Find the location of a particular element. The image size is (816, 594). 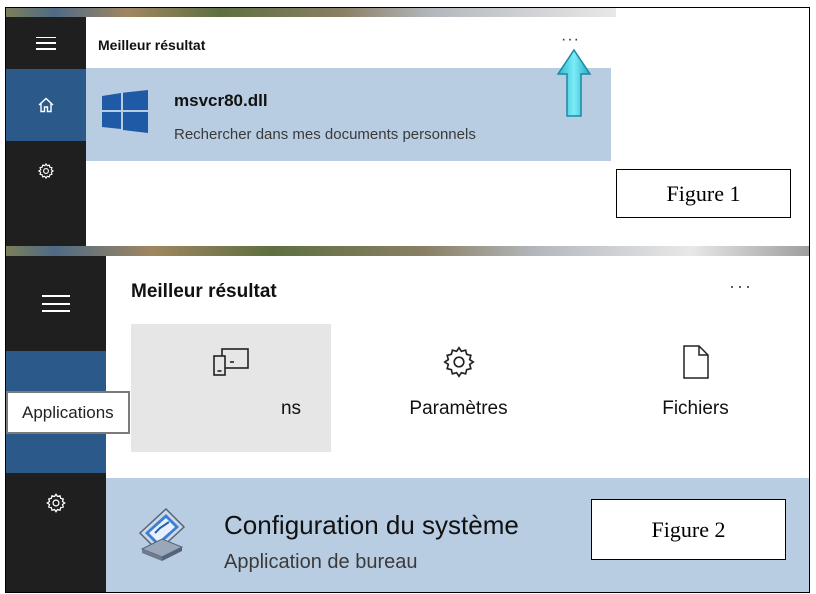

result-name: msvcr80.dll is located at coordinates (221, 100).